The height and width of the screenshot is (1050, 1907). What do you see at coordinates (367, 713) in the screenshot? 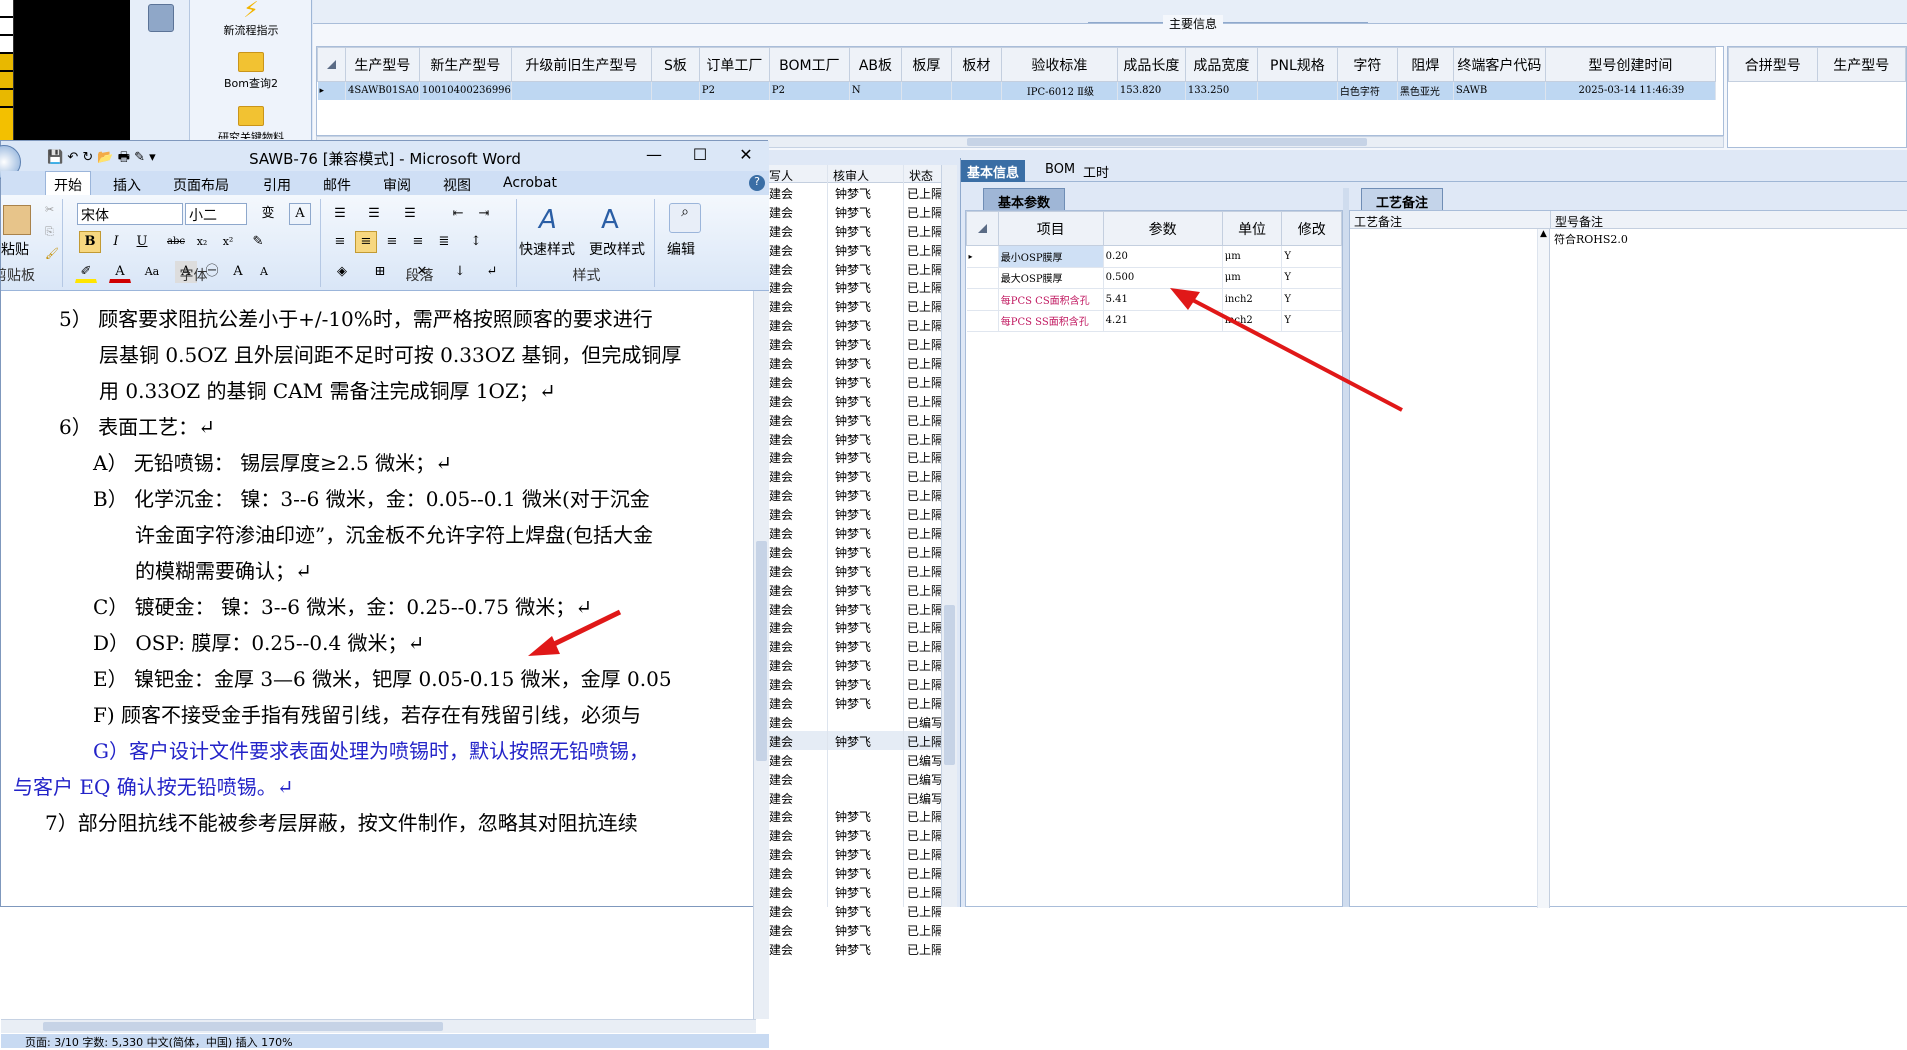
I see `document-line: F) 顾客不接受金手指有残留引线，若存在有残留引线，必须与` at bounding box center [367, 713].